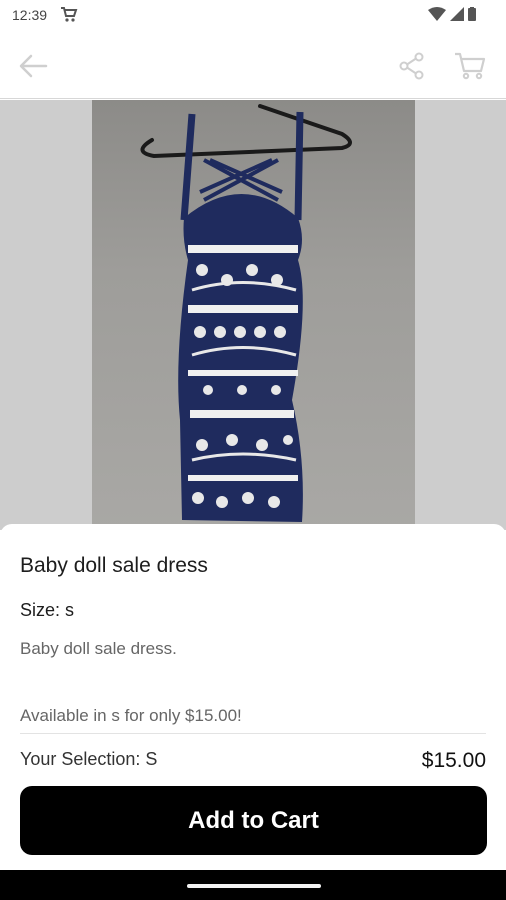  I want to click on share-button, so click(412, 66).